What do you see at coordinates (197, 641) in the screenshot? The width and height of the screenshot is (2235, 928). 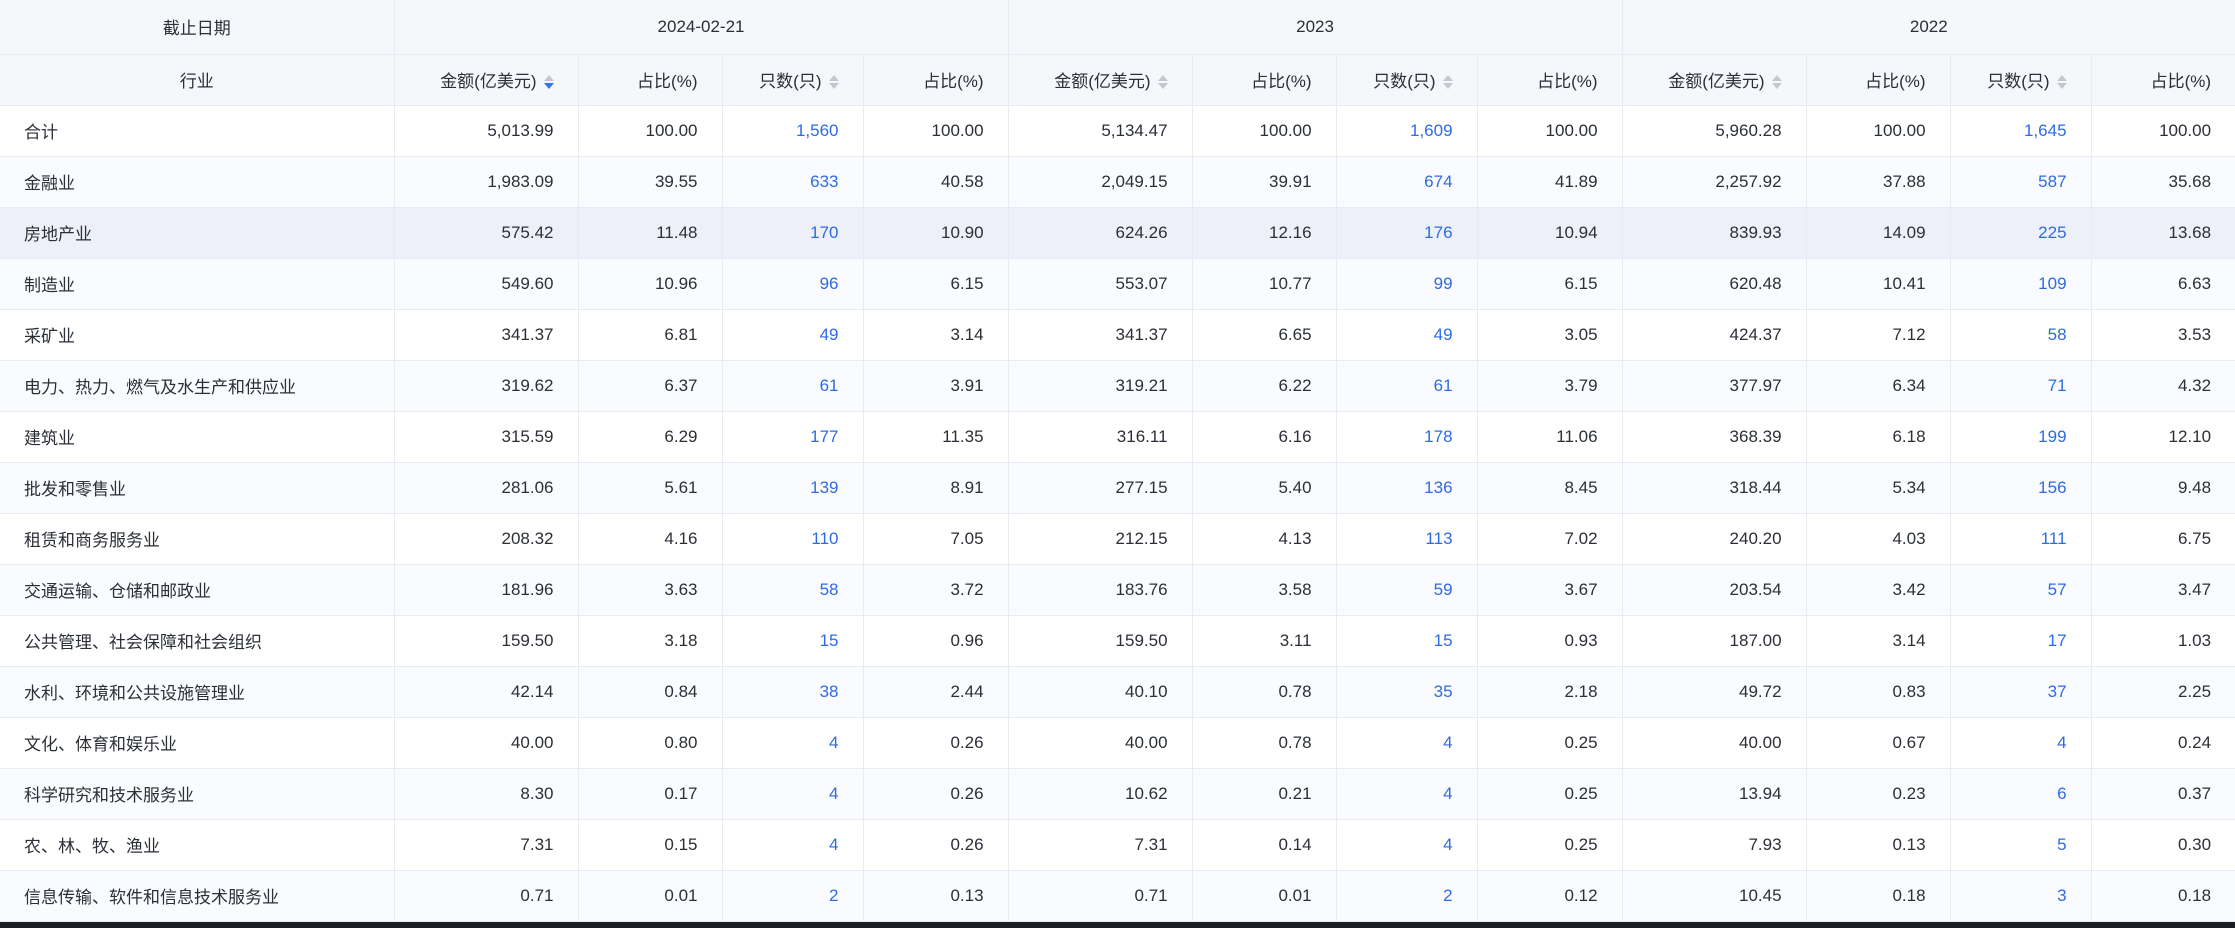 I see `industry-cell: 公共管理、社会保障和社会组织` at bounding box center [197, 641].